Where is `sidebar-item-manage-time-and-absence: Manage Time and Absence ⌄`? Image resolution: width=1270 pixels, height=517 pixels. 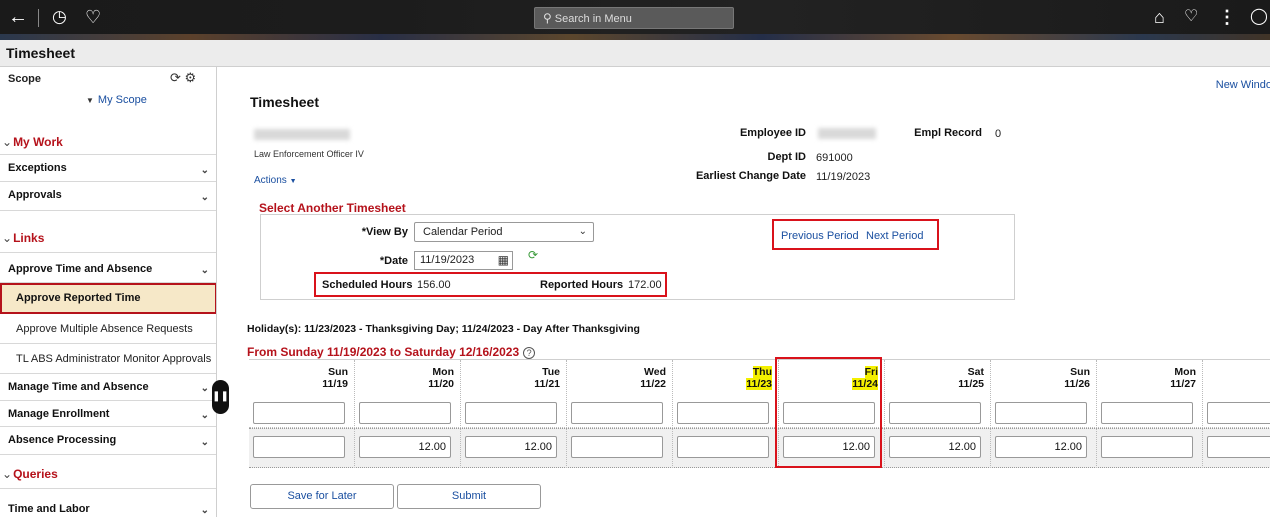 sidebar-item-manage-time-and-absence: Manage Time and Absence ⌄ is located at coordinates (108, 387).